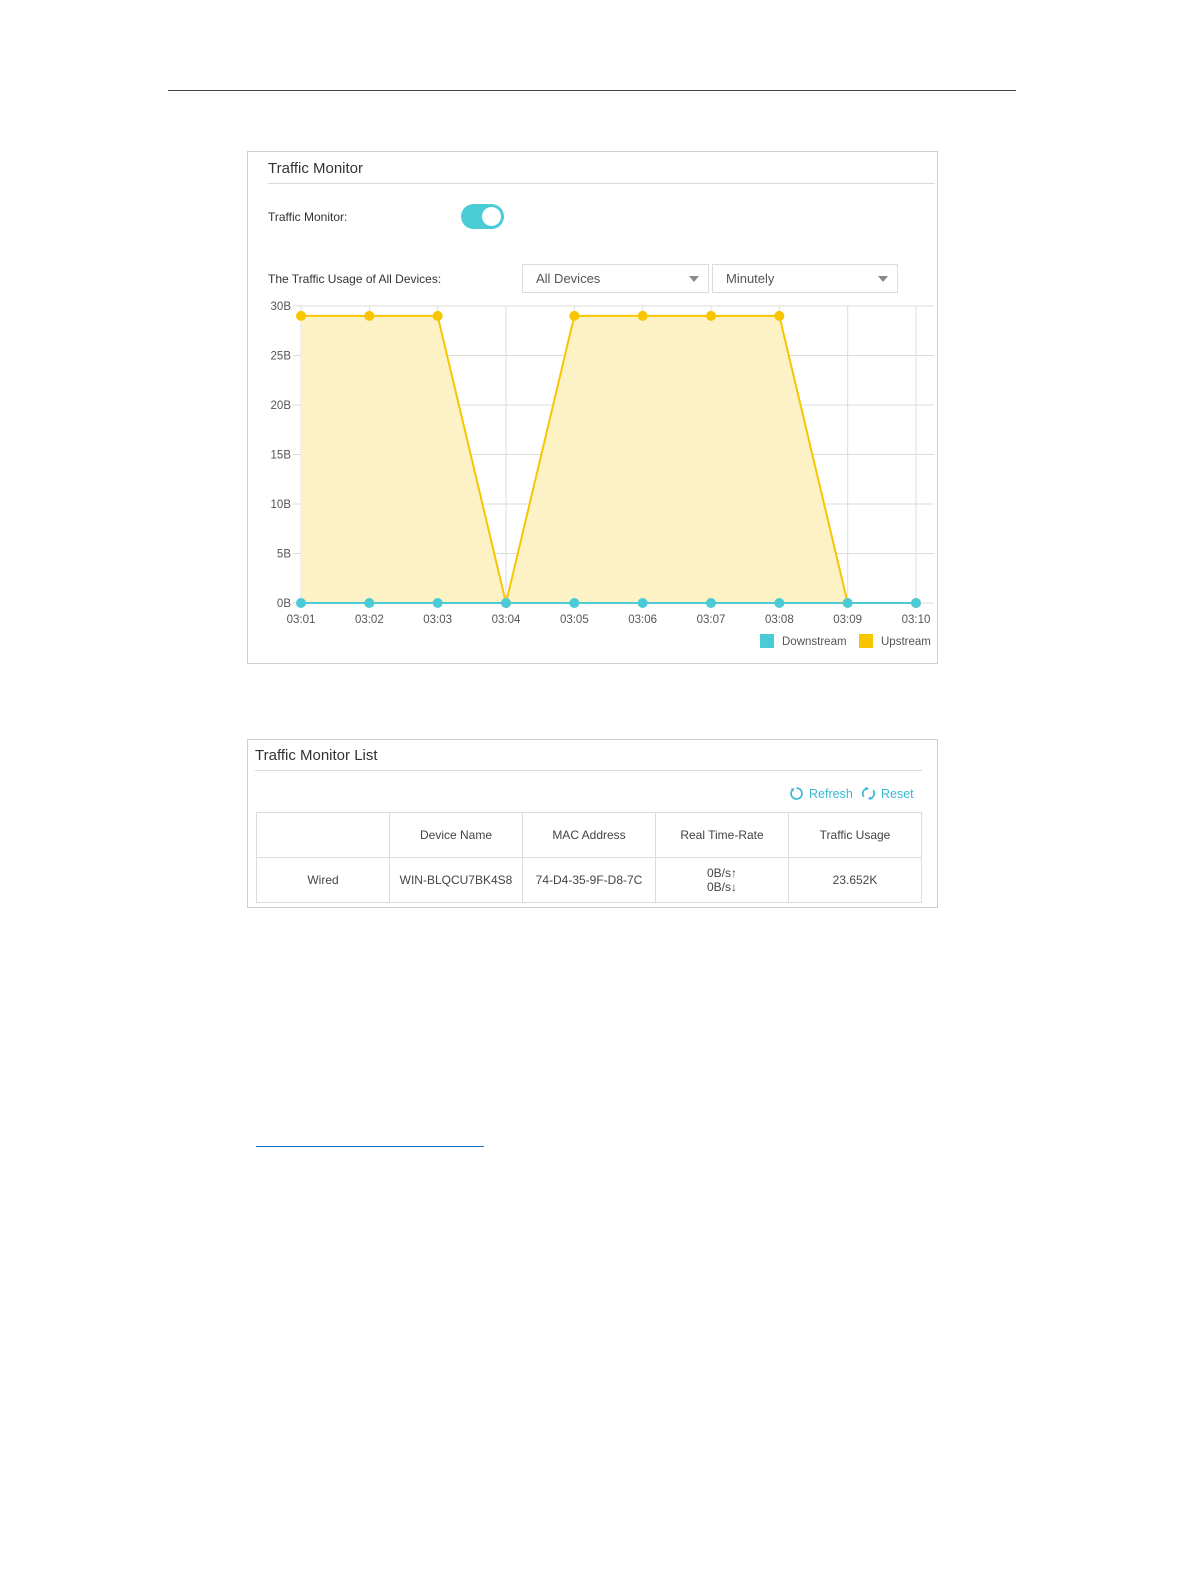  I want to click on column-header-real-time-rate: Real Time-Rate, so click(722, 835).